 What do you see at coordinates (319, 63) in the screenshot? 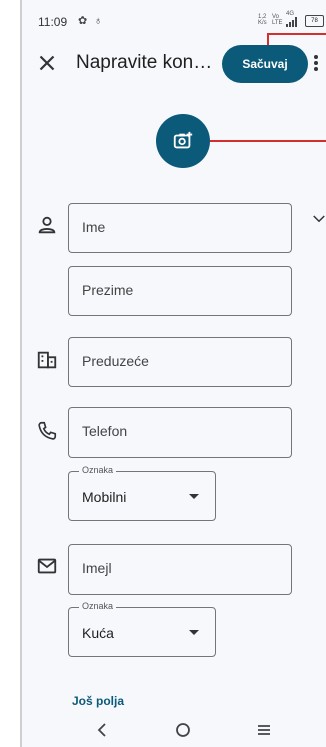
I see `more-vert-icon` at bounding box center [319, 63].